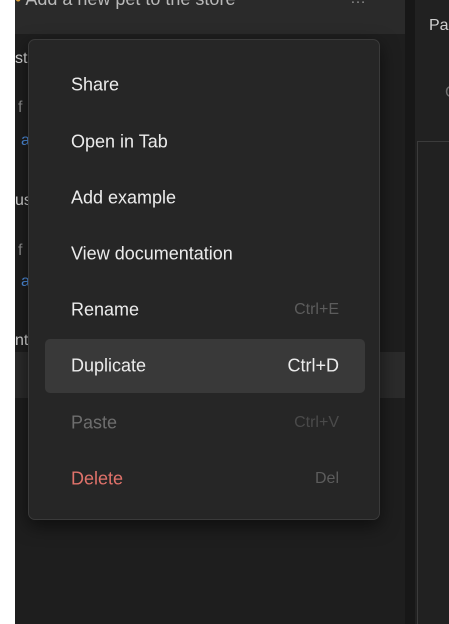  I want to click on menu-item-add-example: Add example, so click(205, 198).